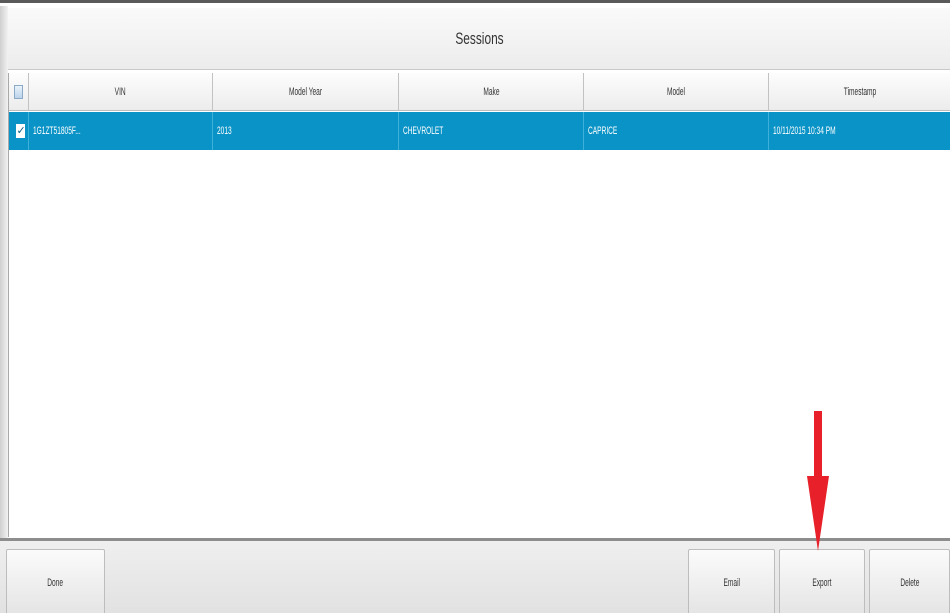 The width and height of the screenshot is (950, 613). I want to click on window-title: Sessions, so click(479, 38).